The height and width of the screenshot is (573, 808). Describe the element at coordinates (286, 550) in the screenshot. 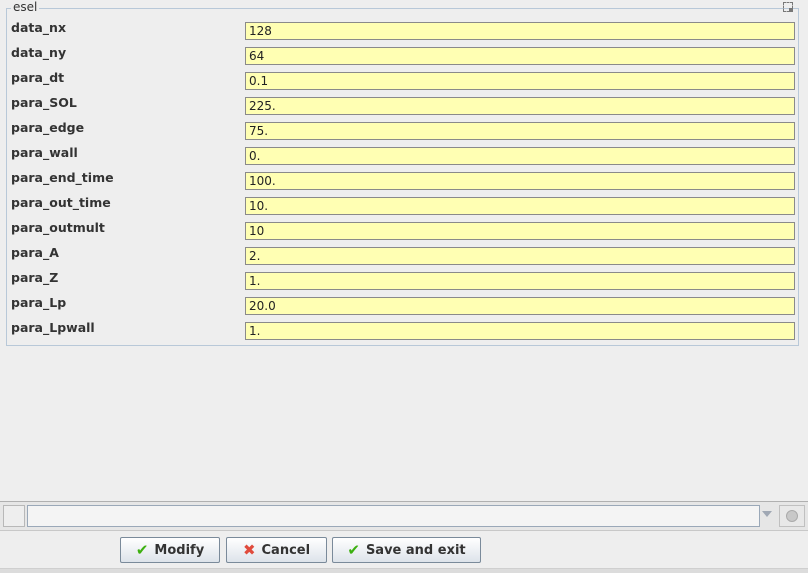

I see `cancel-label: Cancel` at that location.